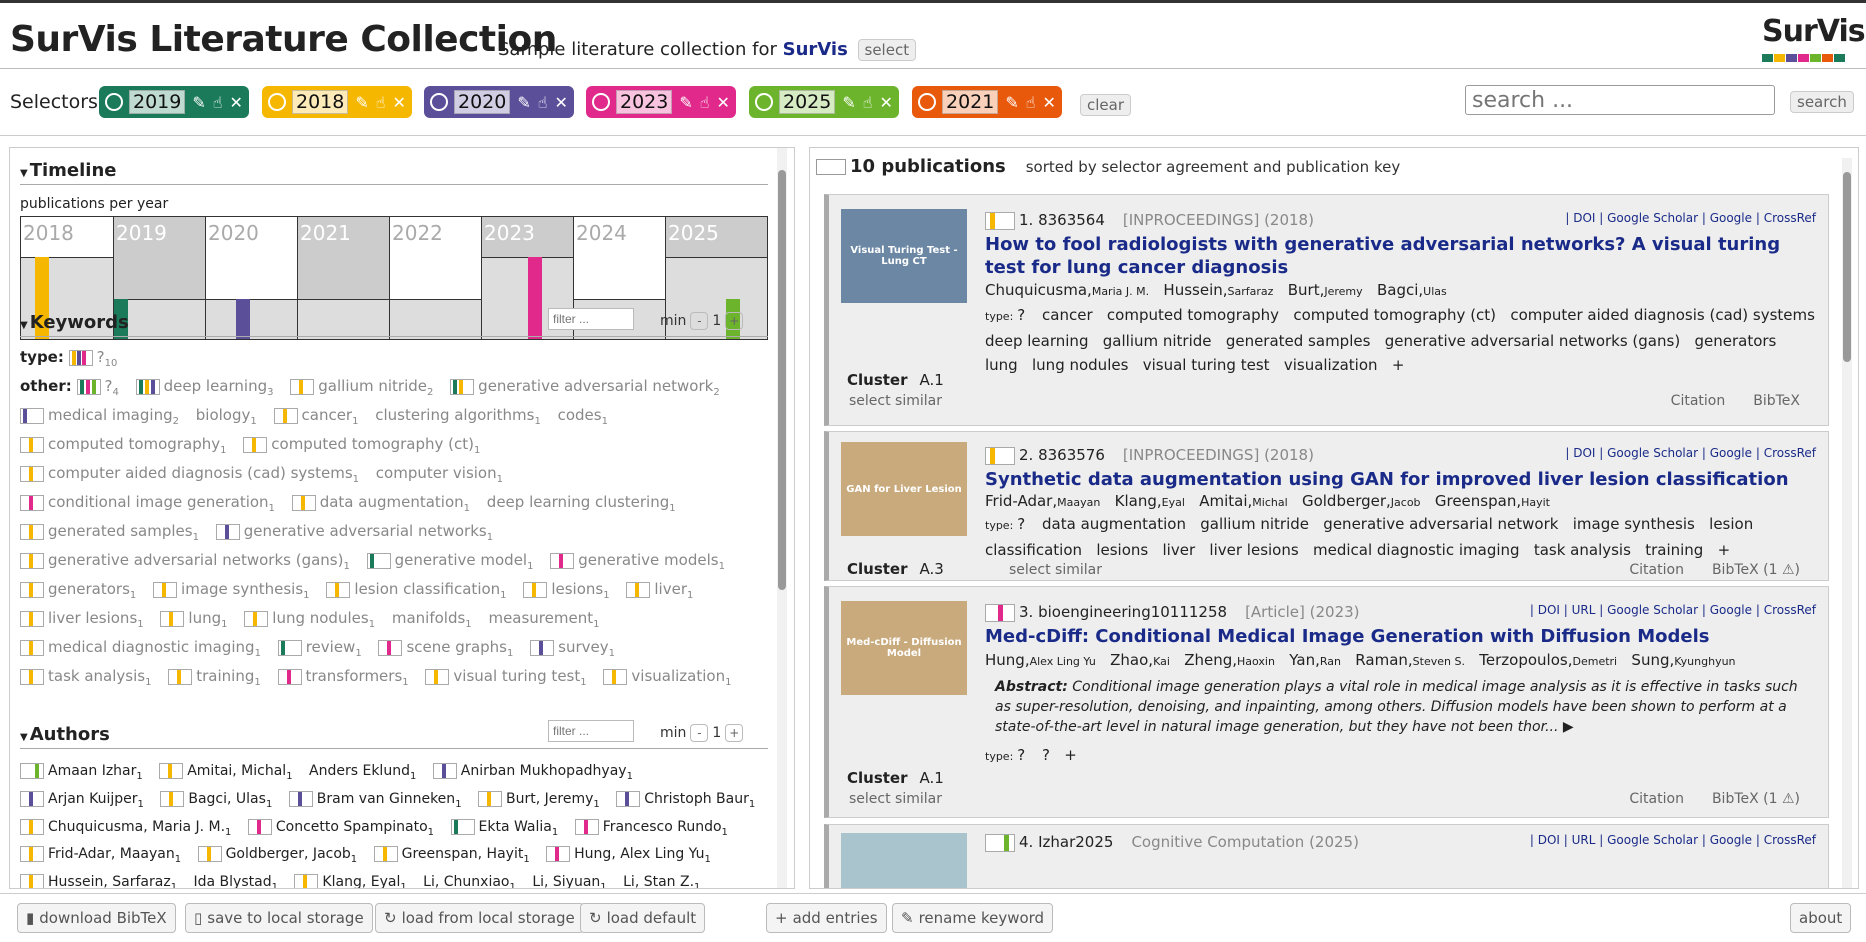 This screenshot has height=942, width=1866. Describe the element at coordinates (973, 918) in the screenshot. I see `rename-keyword-button: ✎ rename keyword` at that location.